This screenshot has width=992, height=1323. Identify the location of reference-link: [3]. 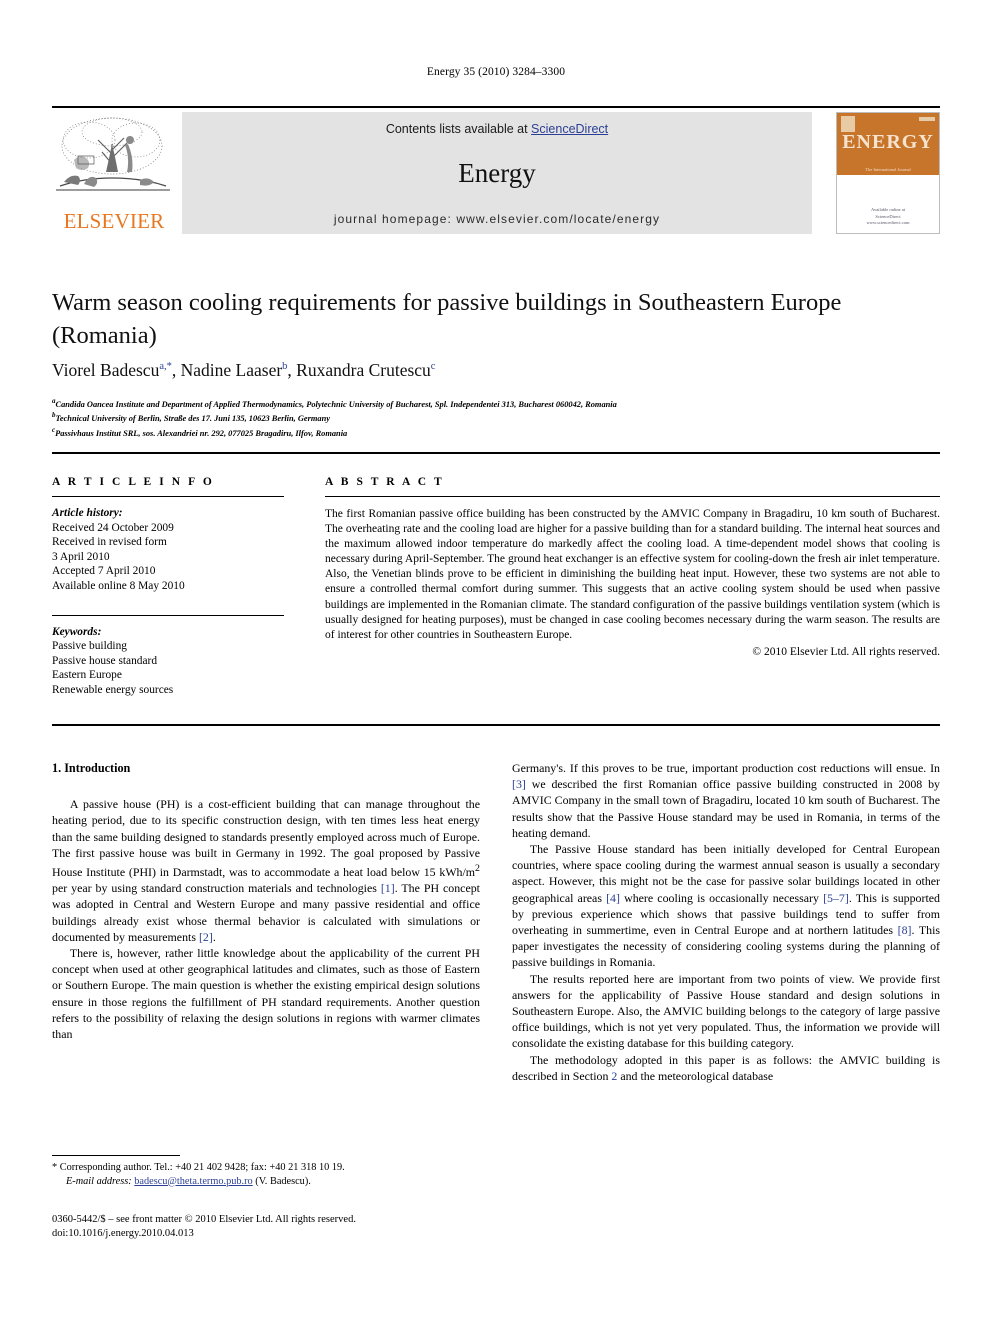
(519, 784).